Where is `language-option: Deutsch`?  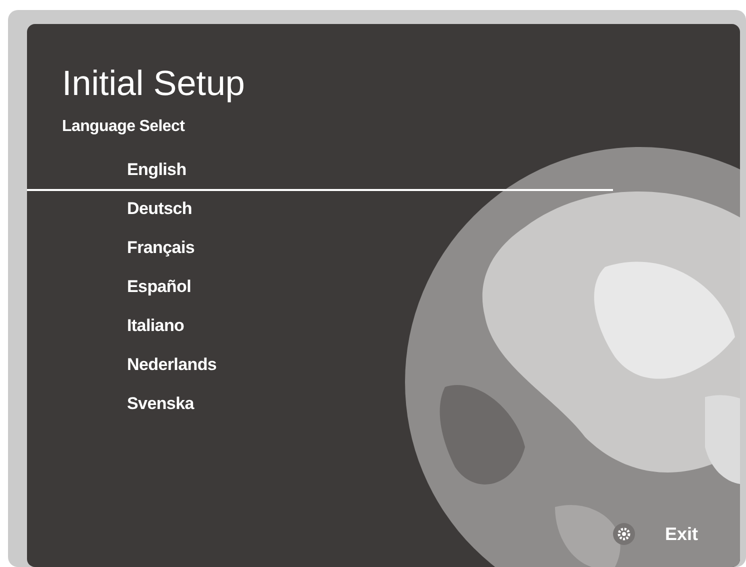 language-option: Deutsch is located at coordinates (320, 210).